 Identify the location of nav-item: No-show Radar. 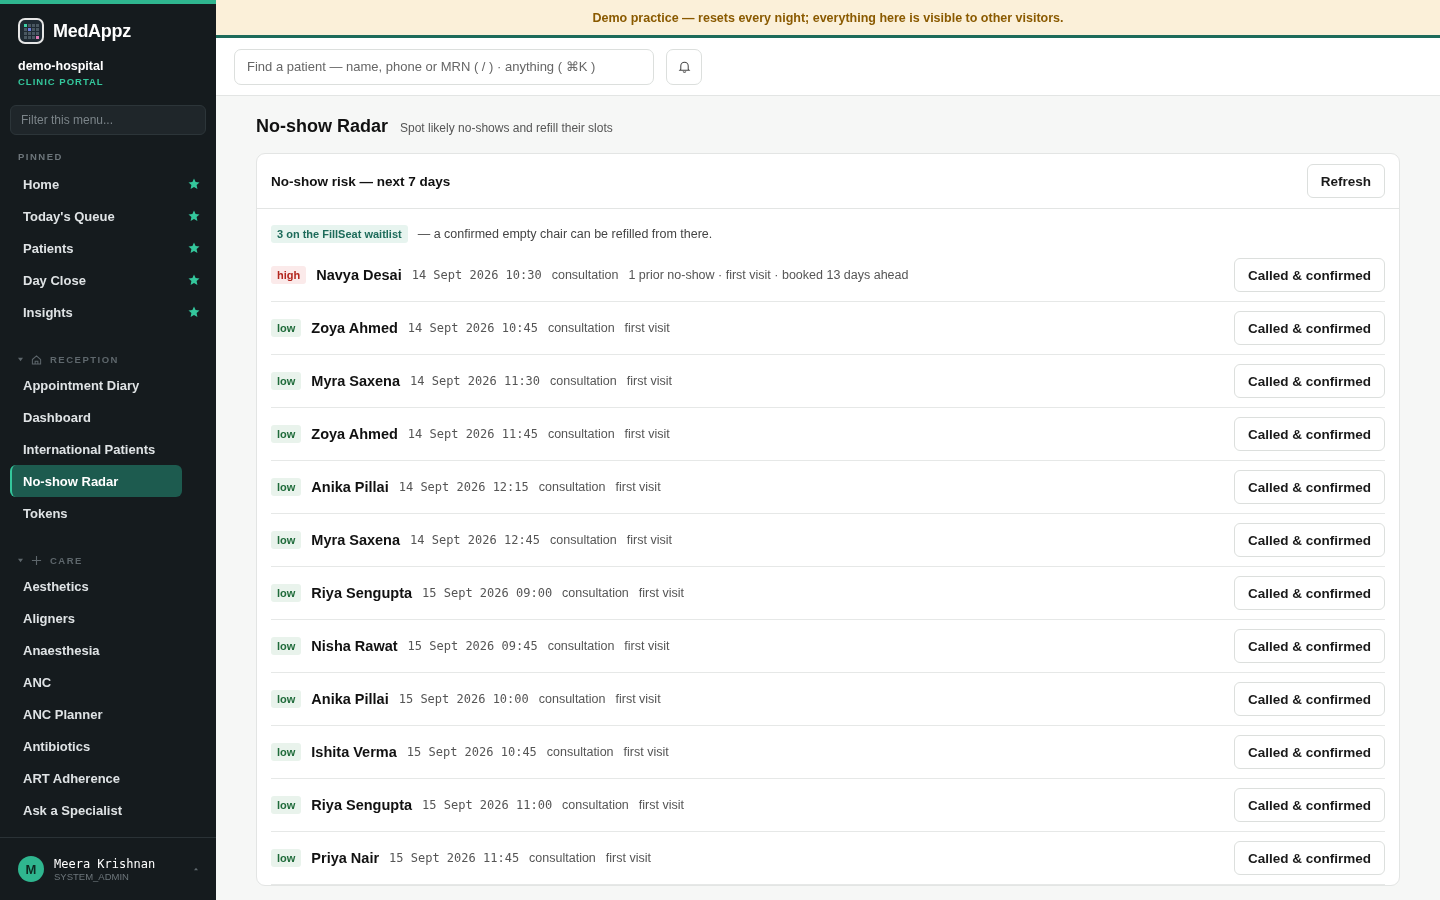
(96, 481).